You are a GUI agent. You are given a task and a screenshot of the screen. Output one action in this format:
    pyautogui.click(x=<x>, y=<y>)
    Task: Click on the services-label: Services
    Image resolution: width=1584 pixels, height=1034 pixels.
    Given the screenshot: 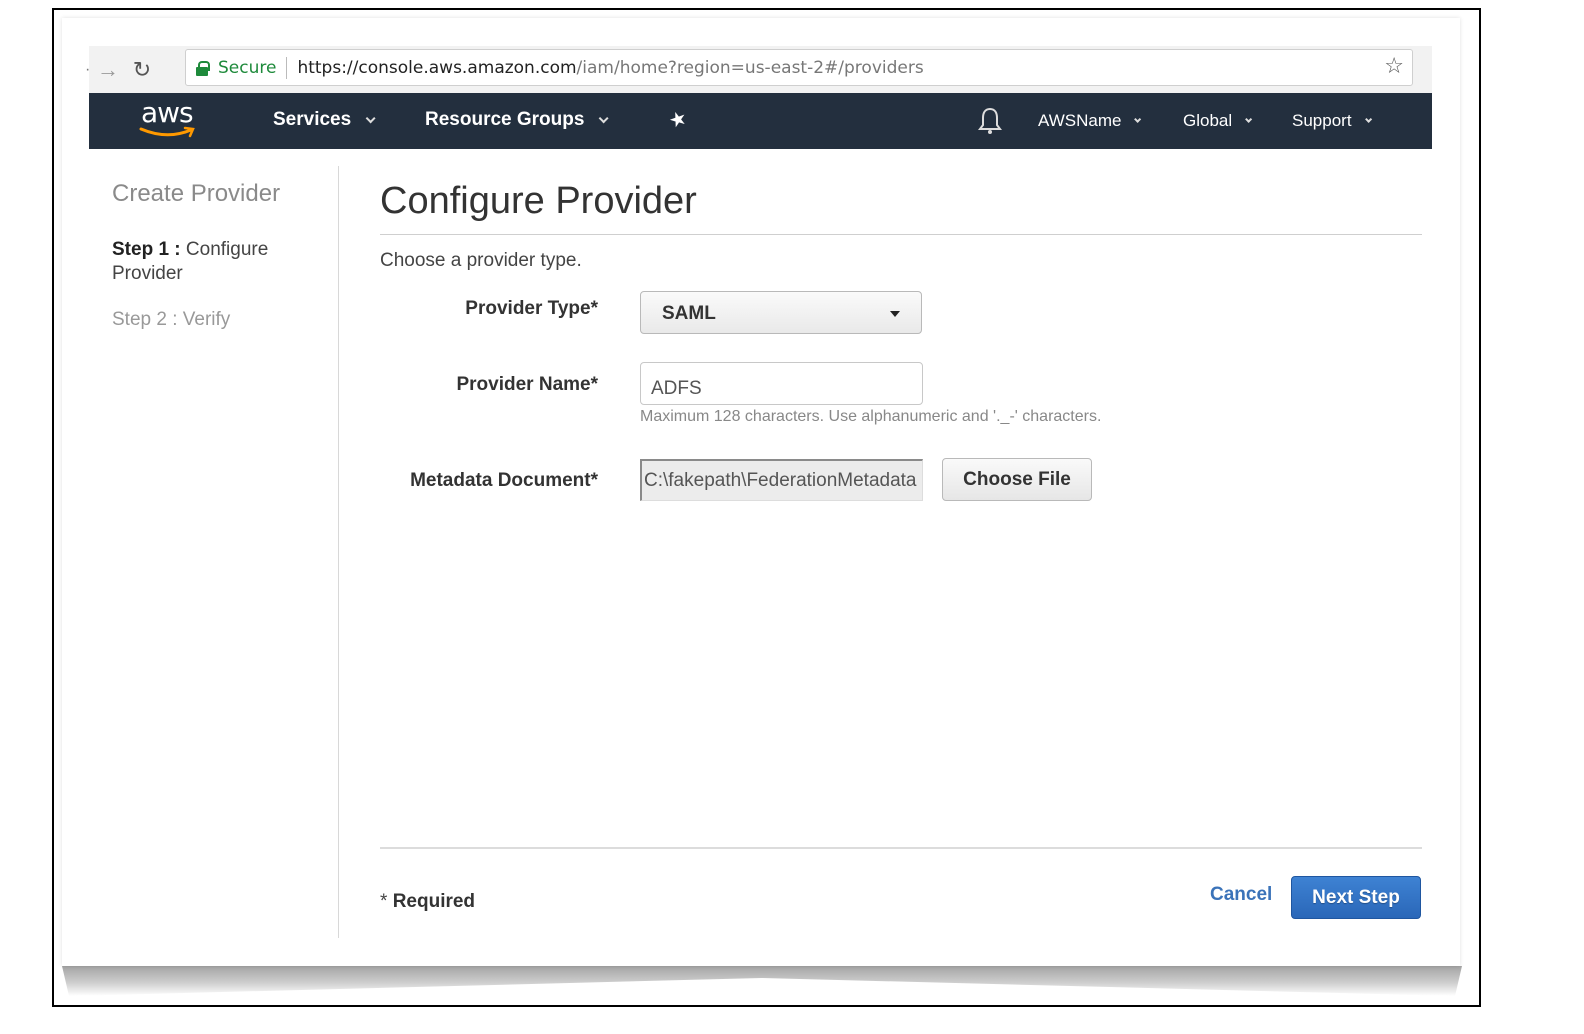 What is the action you would take?
    pyautogui.click(x=312, y=119)
    